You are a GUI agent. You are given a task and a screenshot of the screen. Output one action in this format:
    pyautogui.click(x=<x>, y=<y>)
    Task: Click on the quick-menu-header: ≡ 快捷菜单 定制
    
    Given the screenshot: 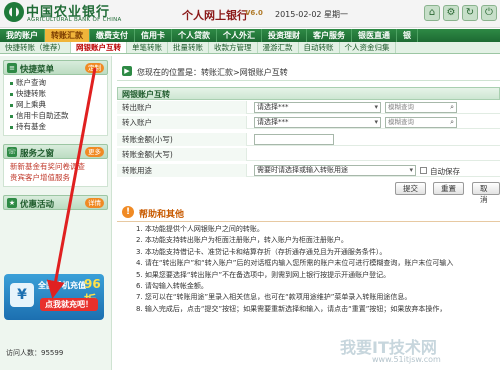 What is the action you would take?
    pyautogui.click(x=55, y=67)
    